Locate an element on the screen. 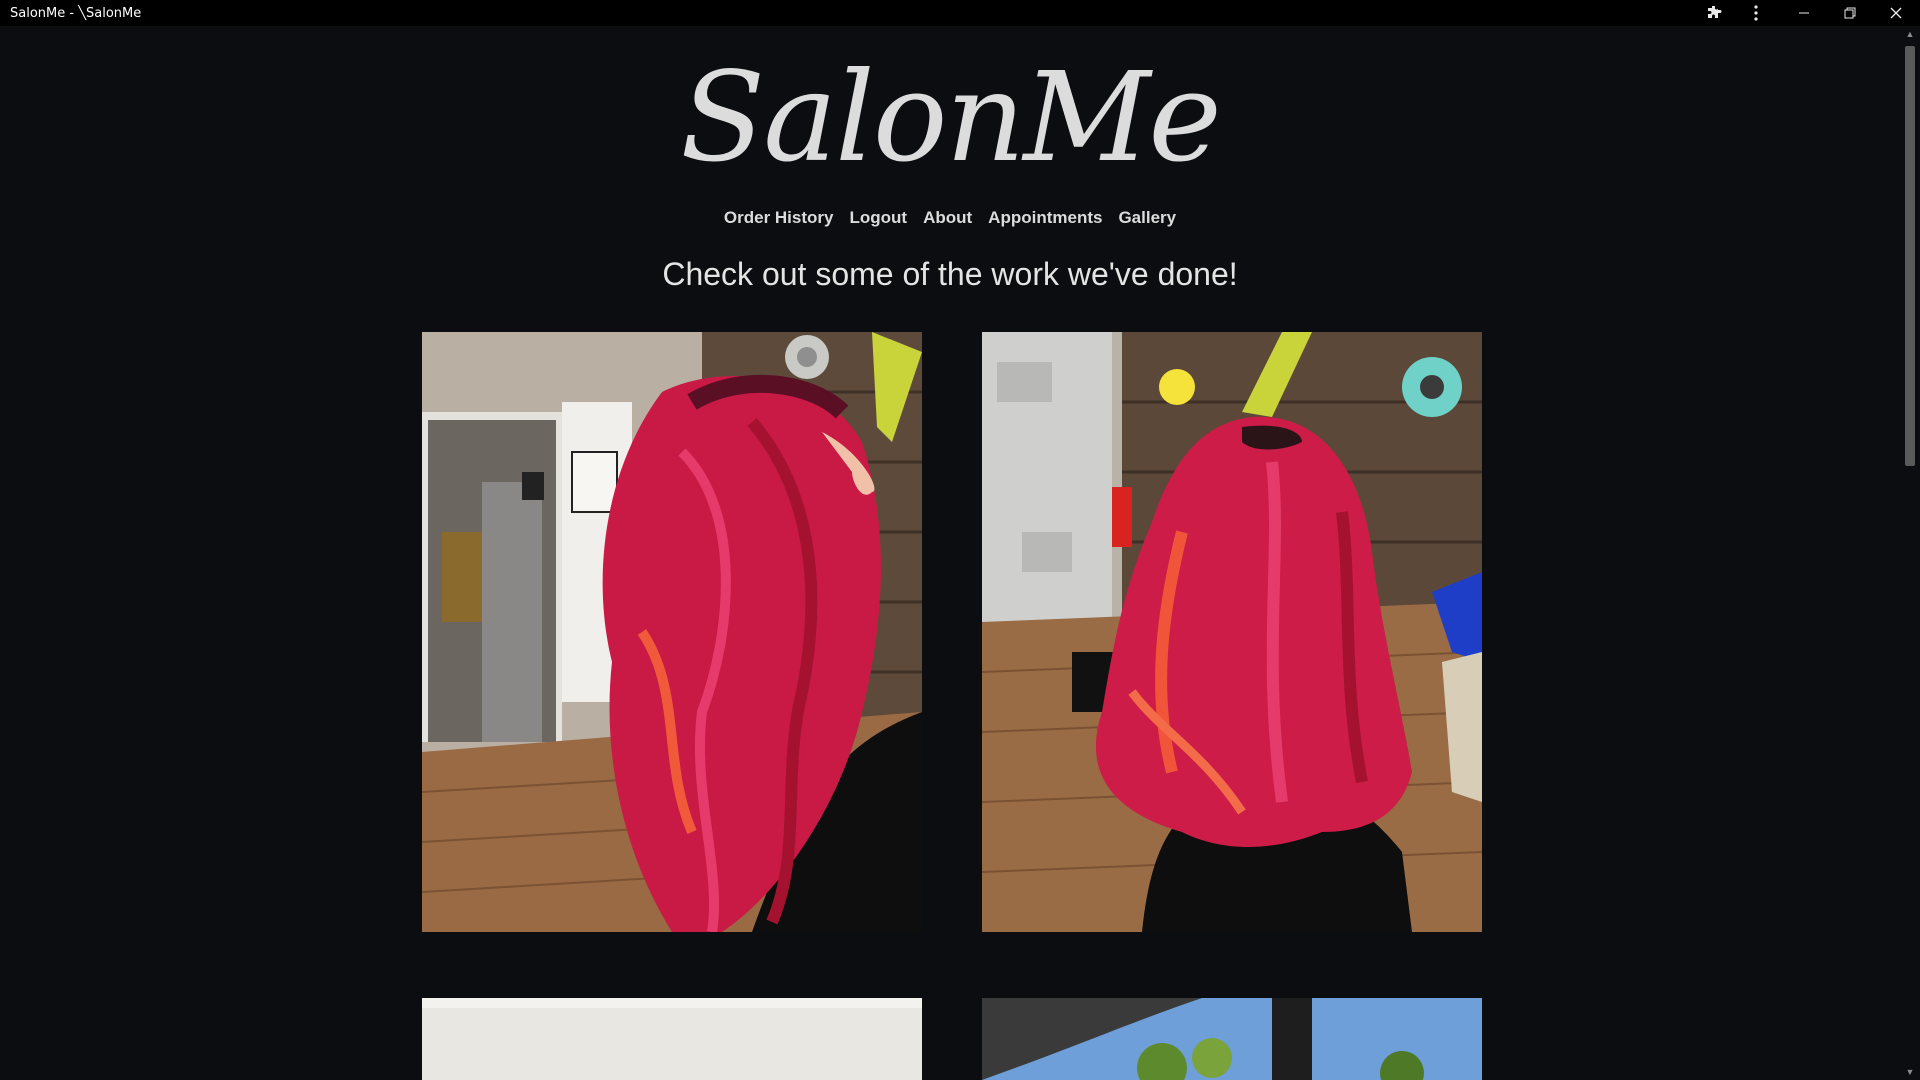 Image resolution: width=1920 pixels, height=1080 pixels. scroll-down-icon: ▼ is located at coordinates (1910, 1072).